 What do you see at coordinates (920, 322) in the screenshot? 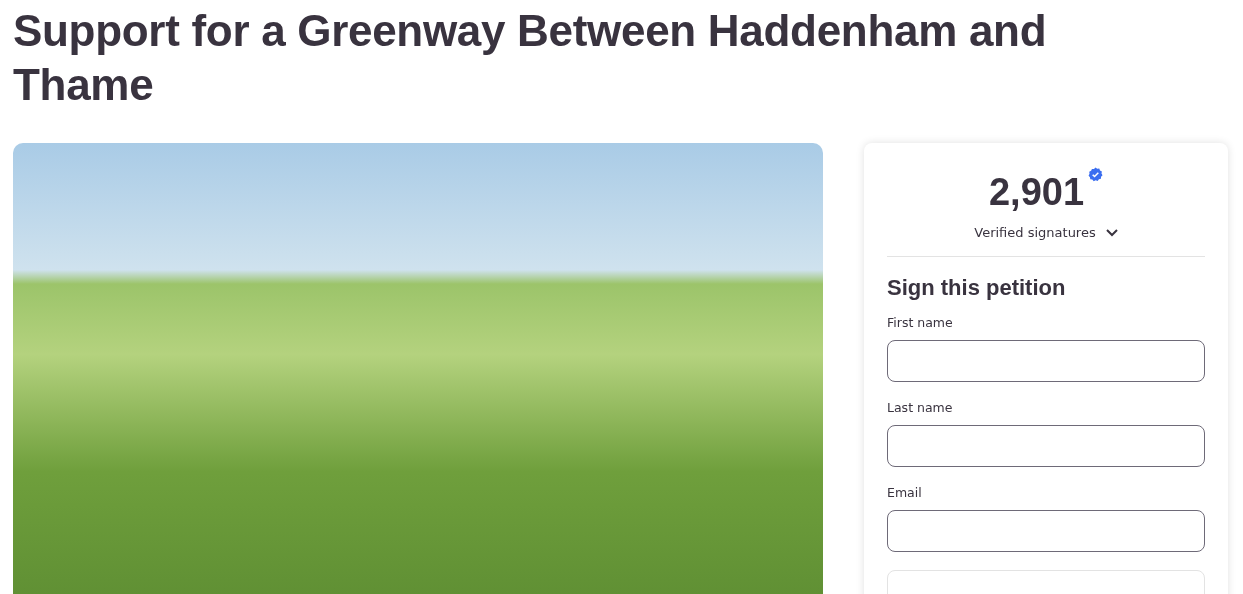
I see `field-label: First name` at bounding box center [920, 322].